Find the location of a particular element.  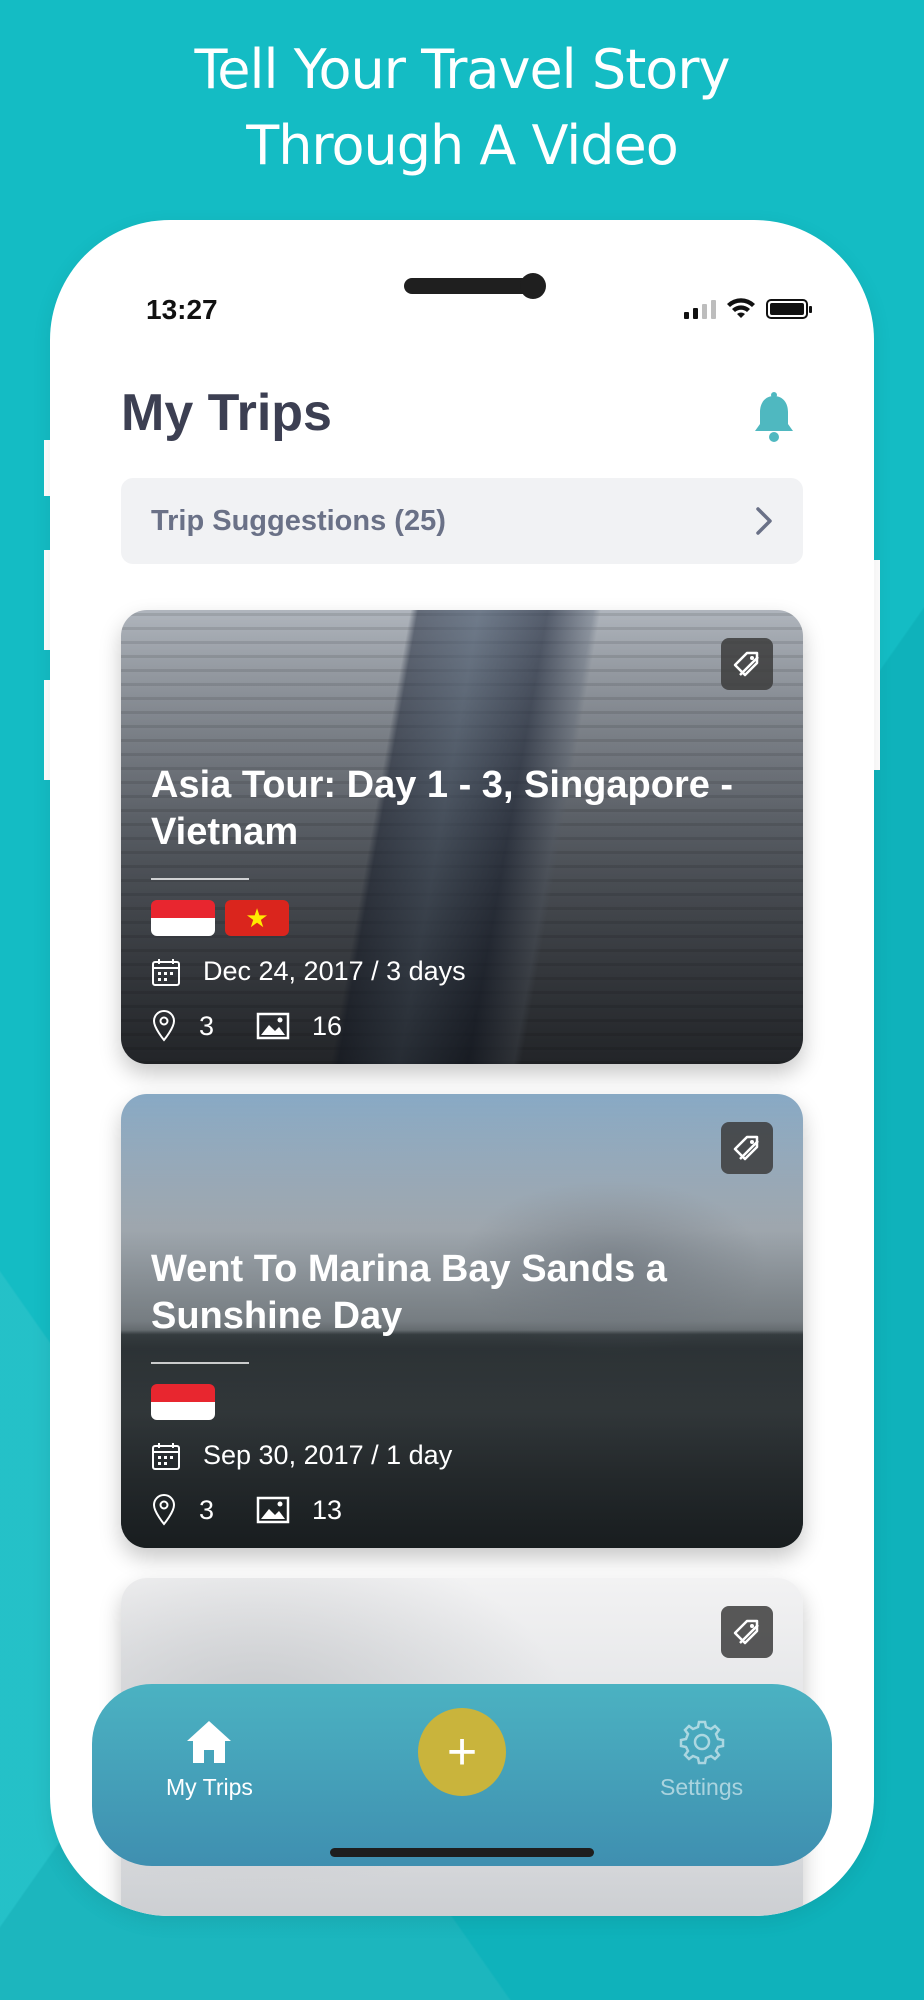

tab-my-trips-label: My Trips is located at coordinates (209, 1787).